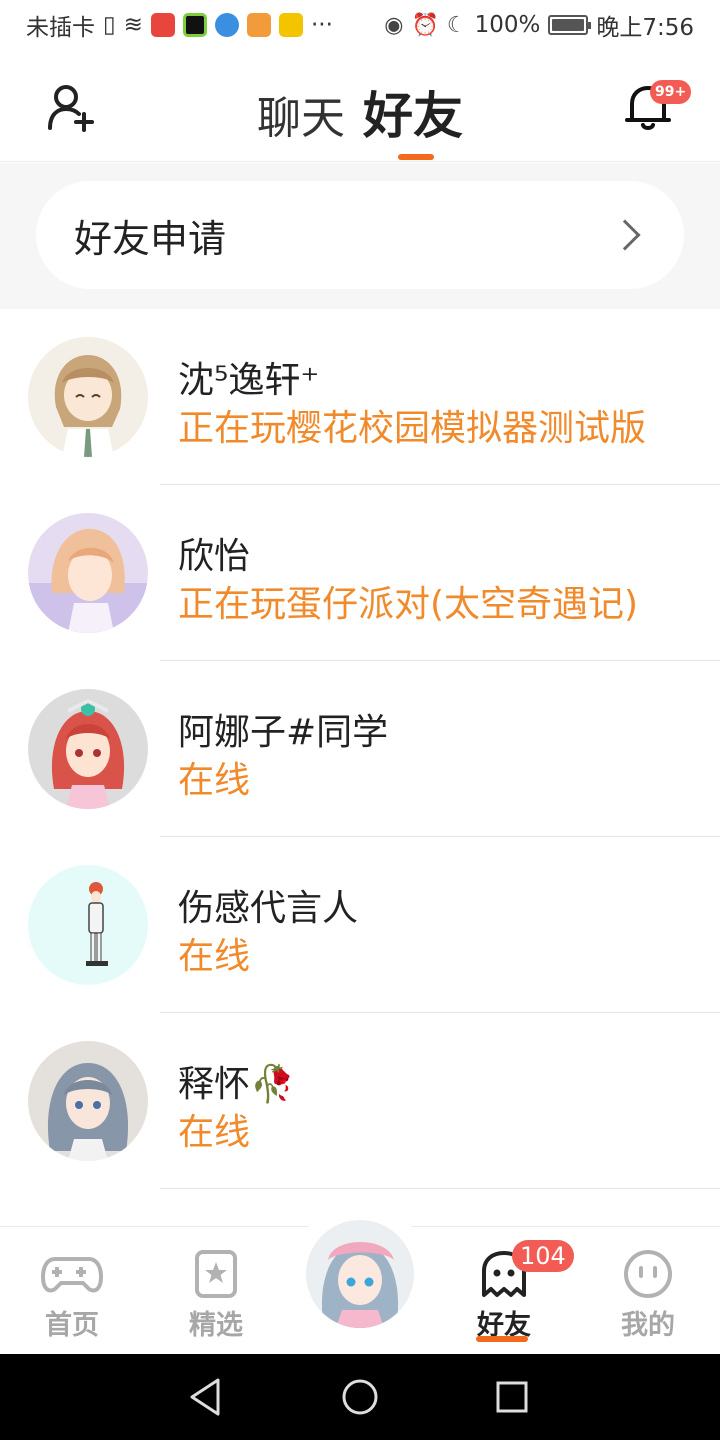 Image resolution: width=720 pixels, height=1440 pixels. I want to click on friend-request-button: 好友申请, so click(360, 235).